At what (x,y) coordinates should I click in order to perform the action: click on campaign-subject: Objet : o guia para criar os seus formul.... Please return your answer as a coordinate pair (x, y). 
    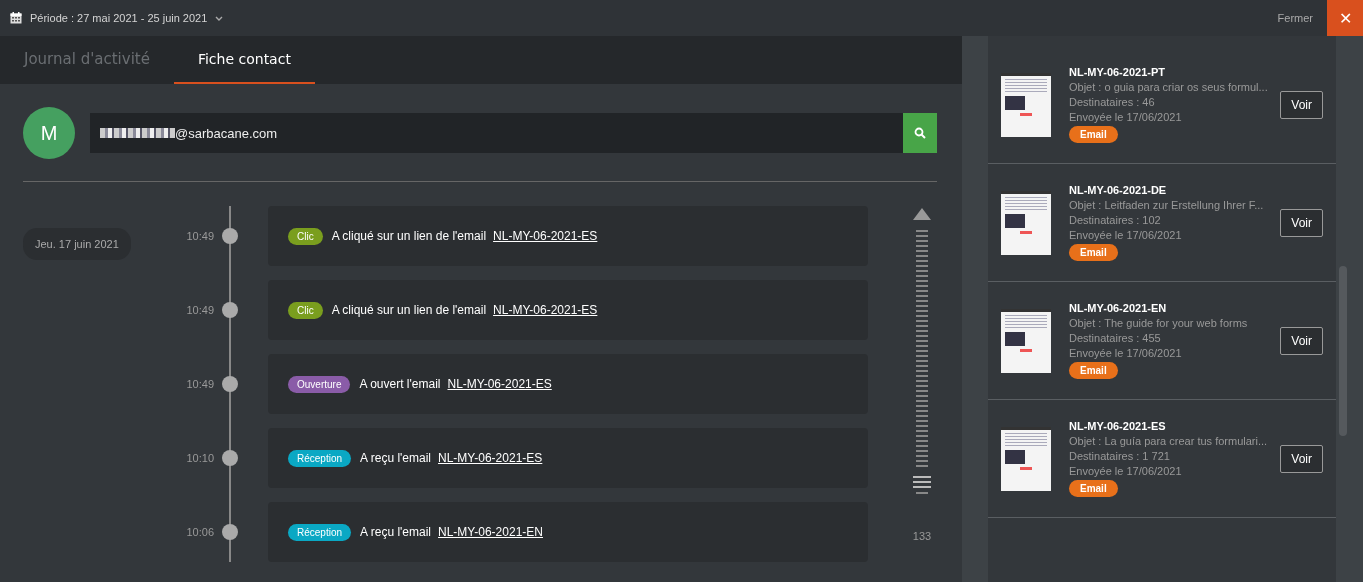
    Looking at the image, I should click on (1168, 87).